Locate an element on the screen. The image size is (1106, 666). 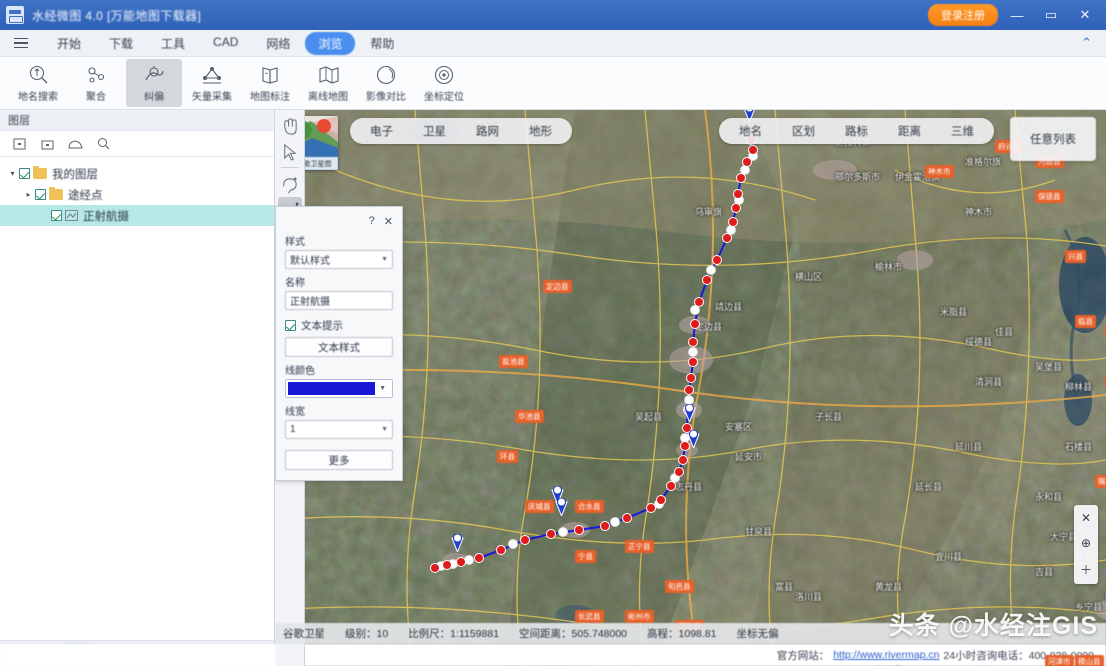
expand-toggle-icon: ▸ is located at coordinates (28, 194).